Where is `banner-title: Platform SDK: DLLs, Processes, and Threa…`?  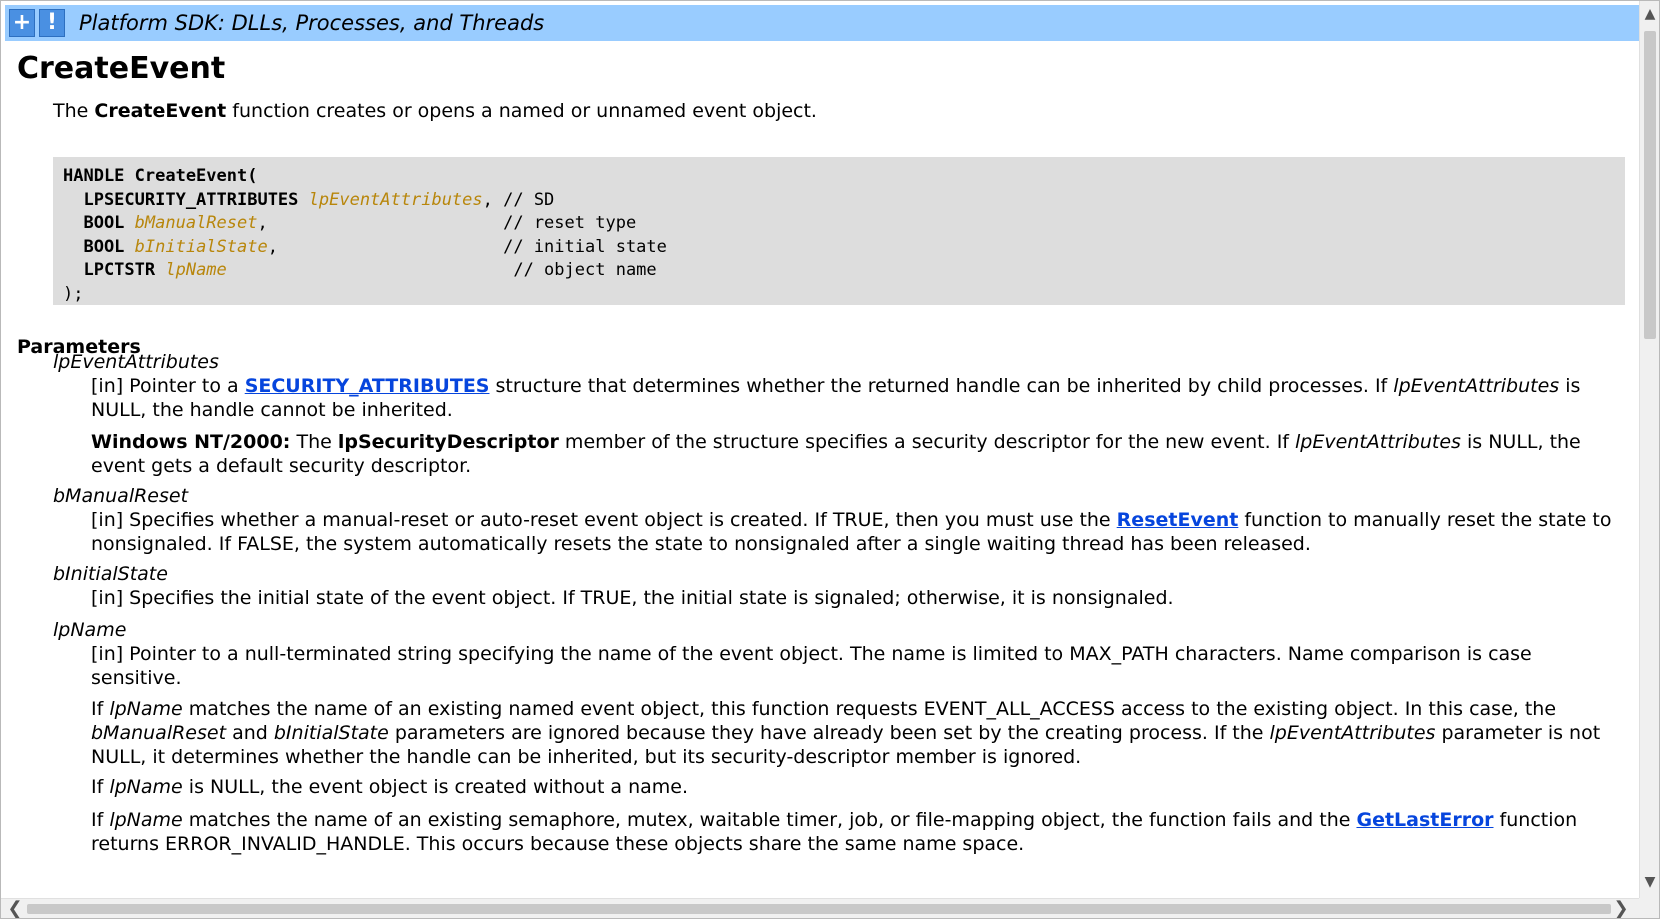 banner-title: Platform SDK: DLLs, Processes, and Threa… is located at coordinates (312, 23).